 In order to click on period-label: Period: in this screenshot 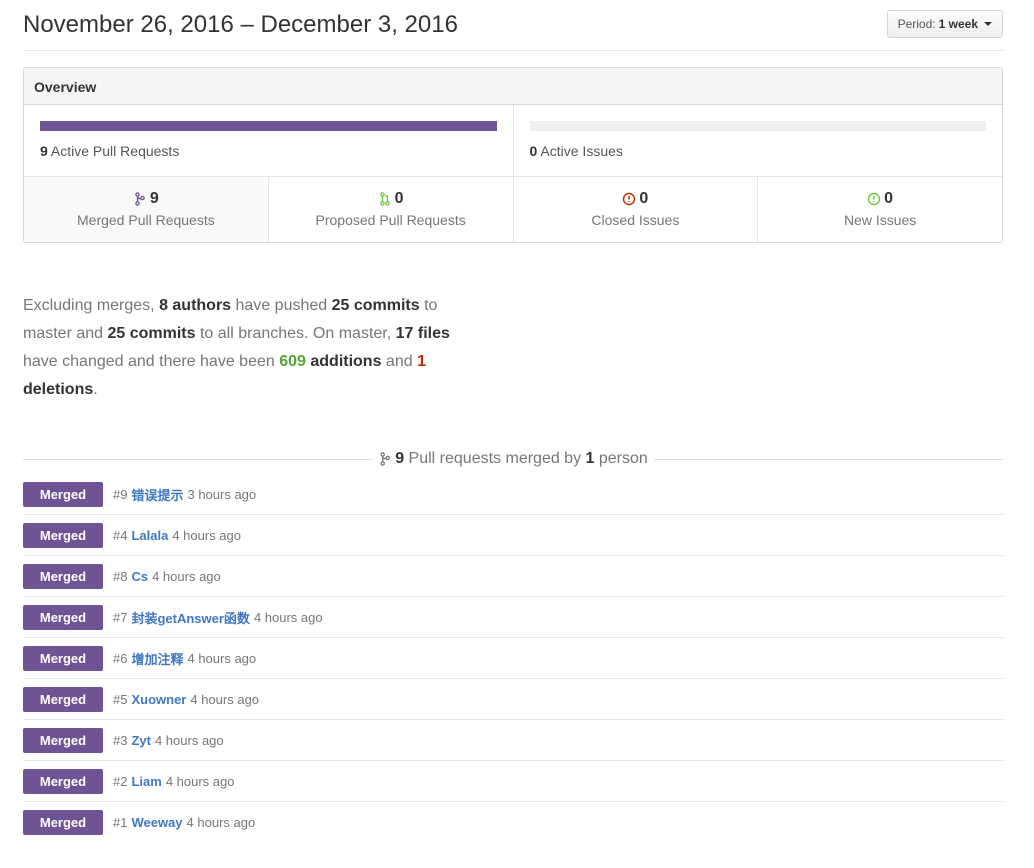, I will do `click(916, 24)`.